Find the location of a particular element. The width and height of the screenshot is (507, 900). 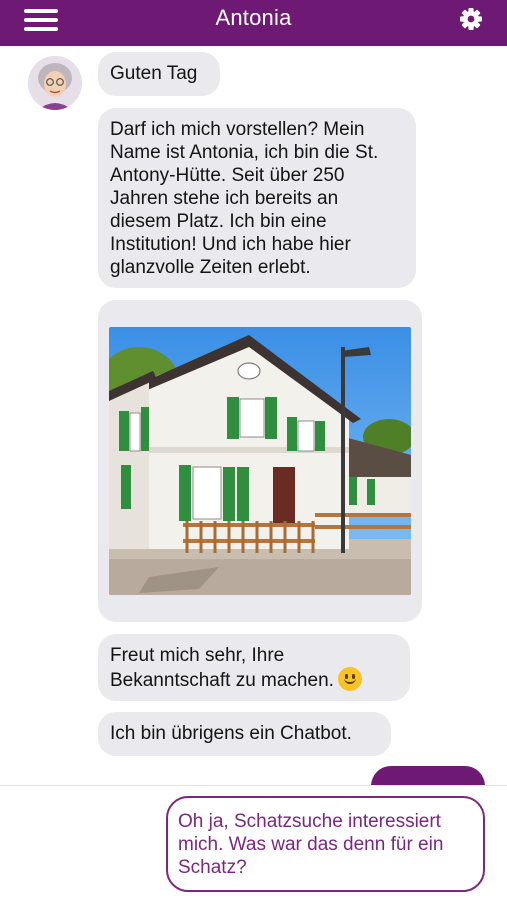

smiley-emoji-icon is located at coordinates (349, 679).